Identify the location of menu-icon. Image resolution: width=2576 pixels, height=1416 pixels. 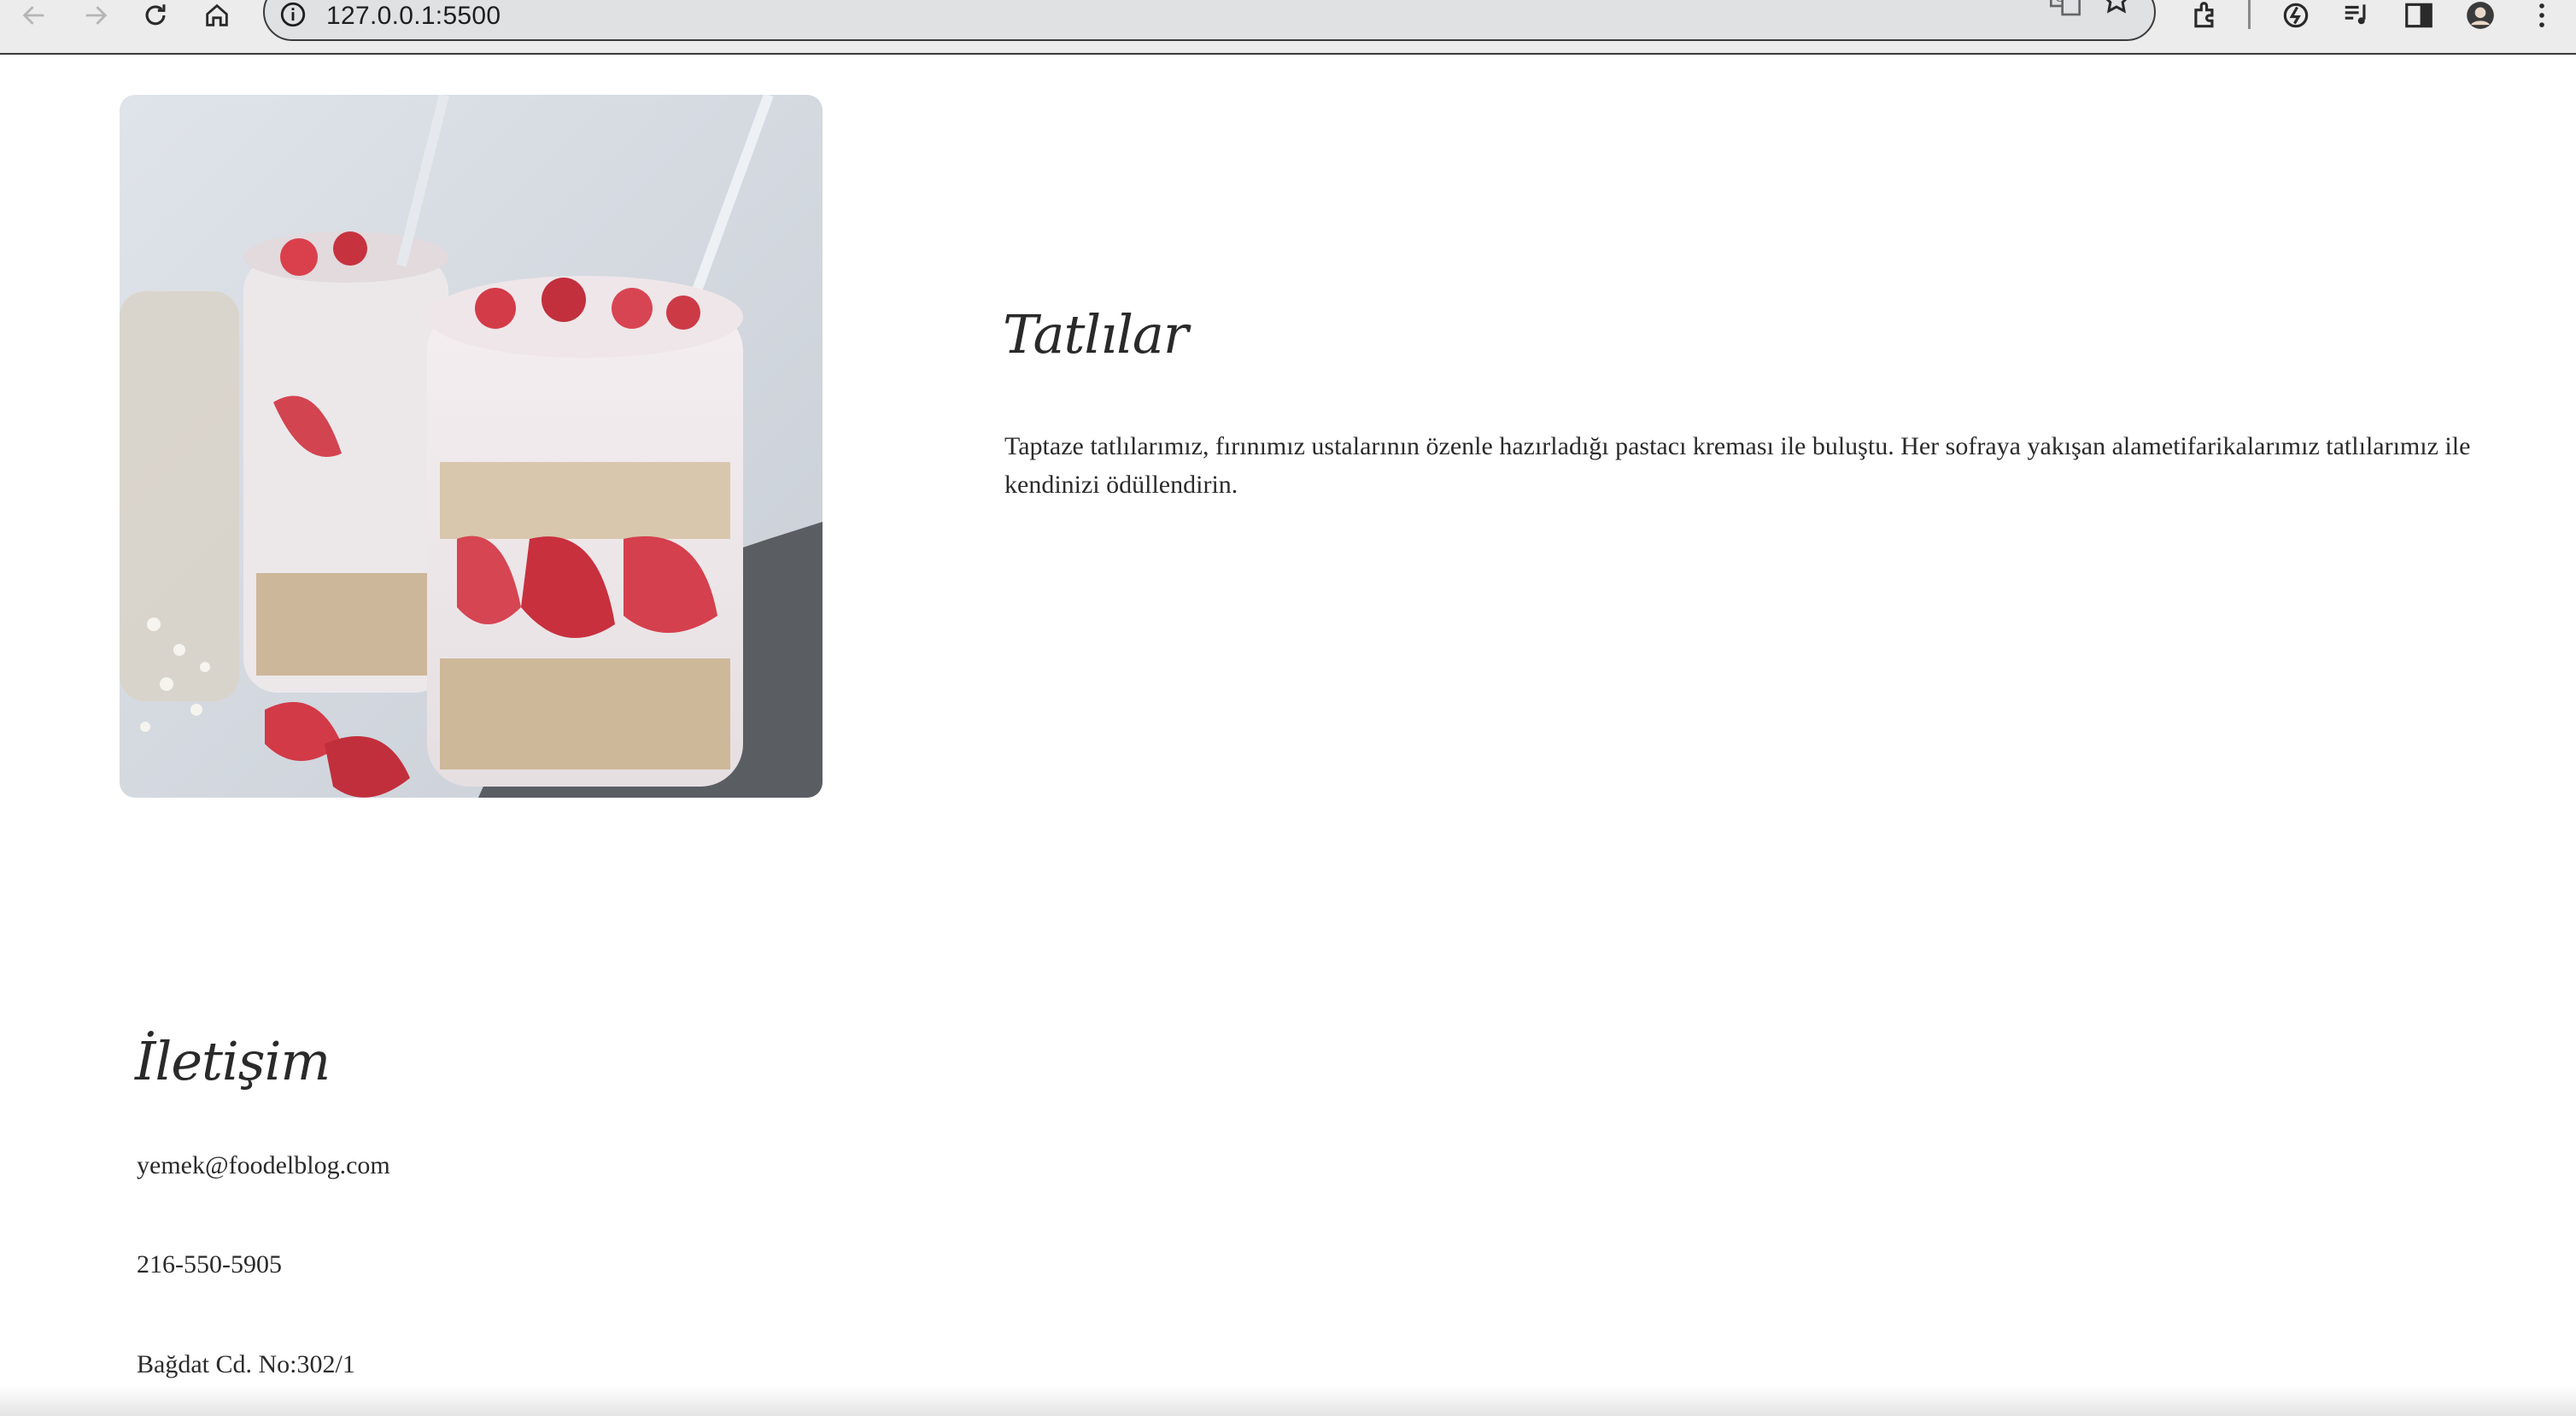
(2542, 15).